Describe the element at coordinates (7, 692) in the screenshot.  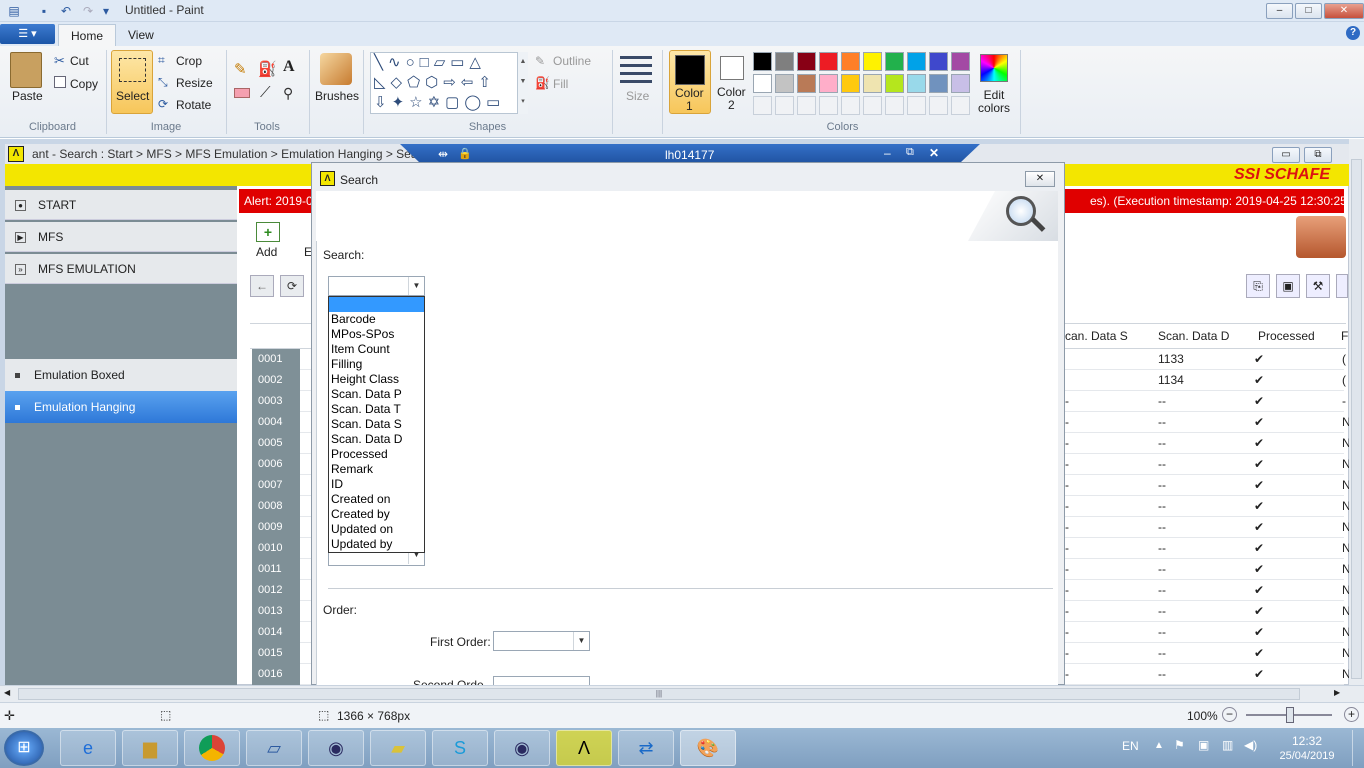
I see `scroll-left-icon: ◀` at that location.